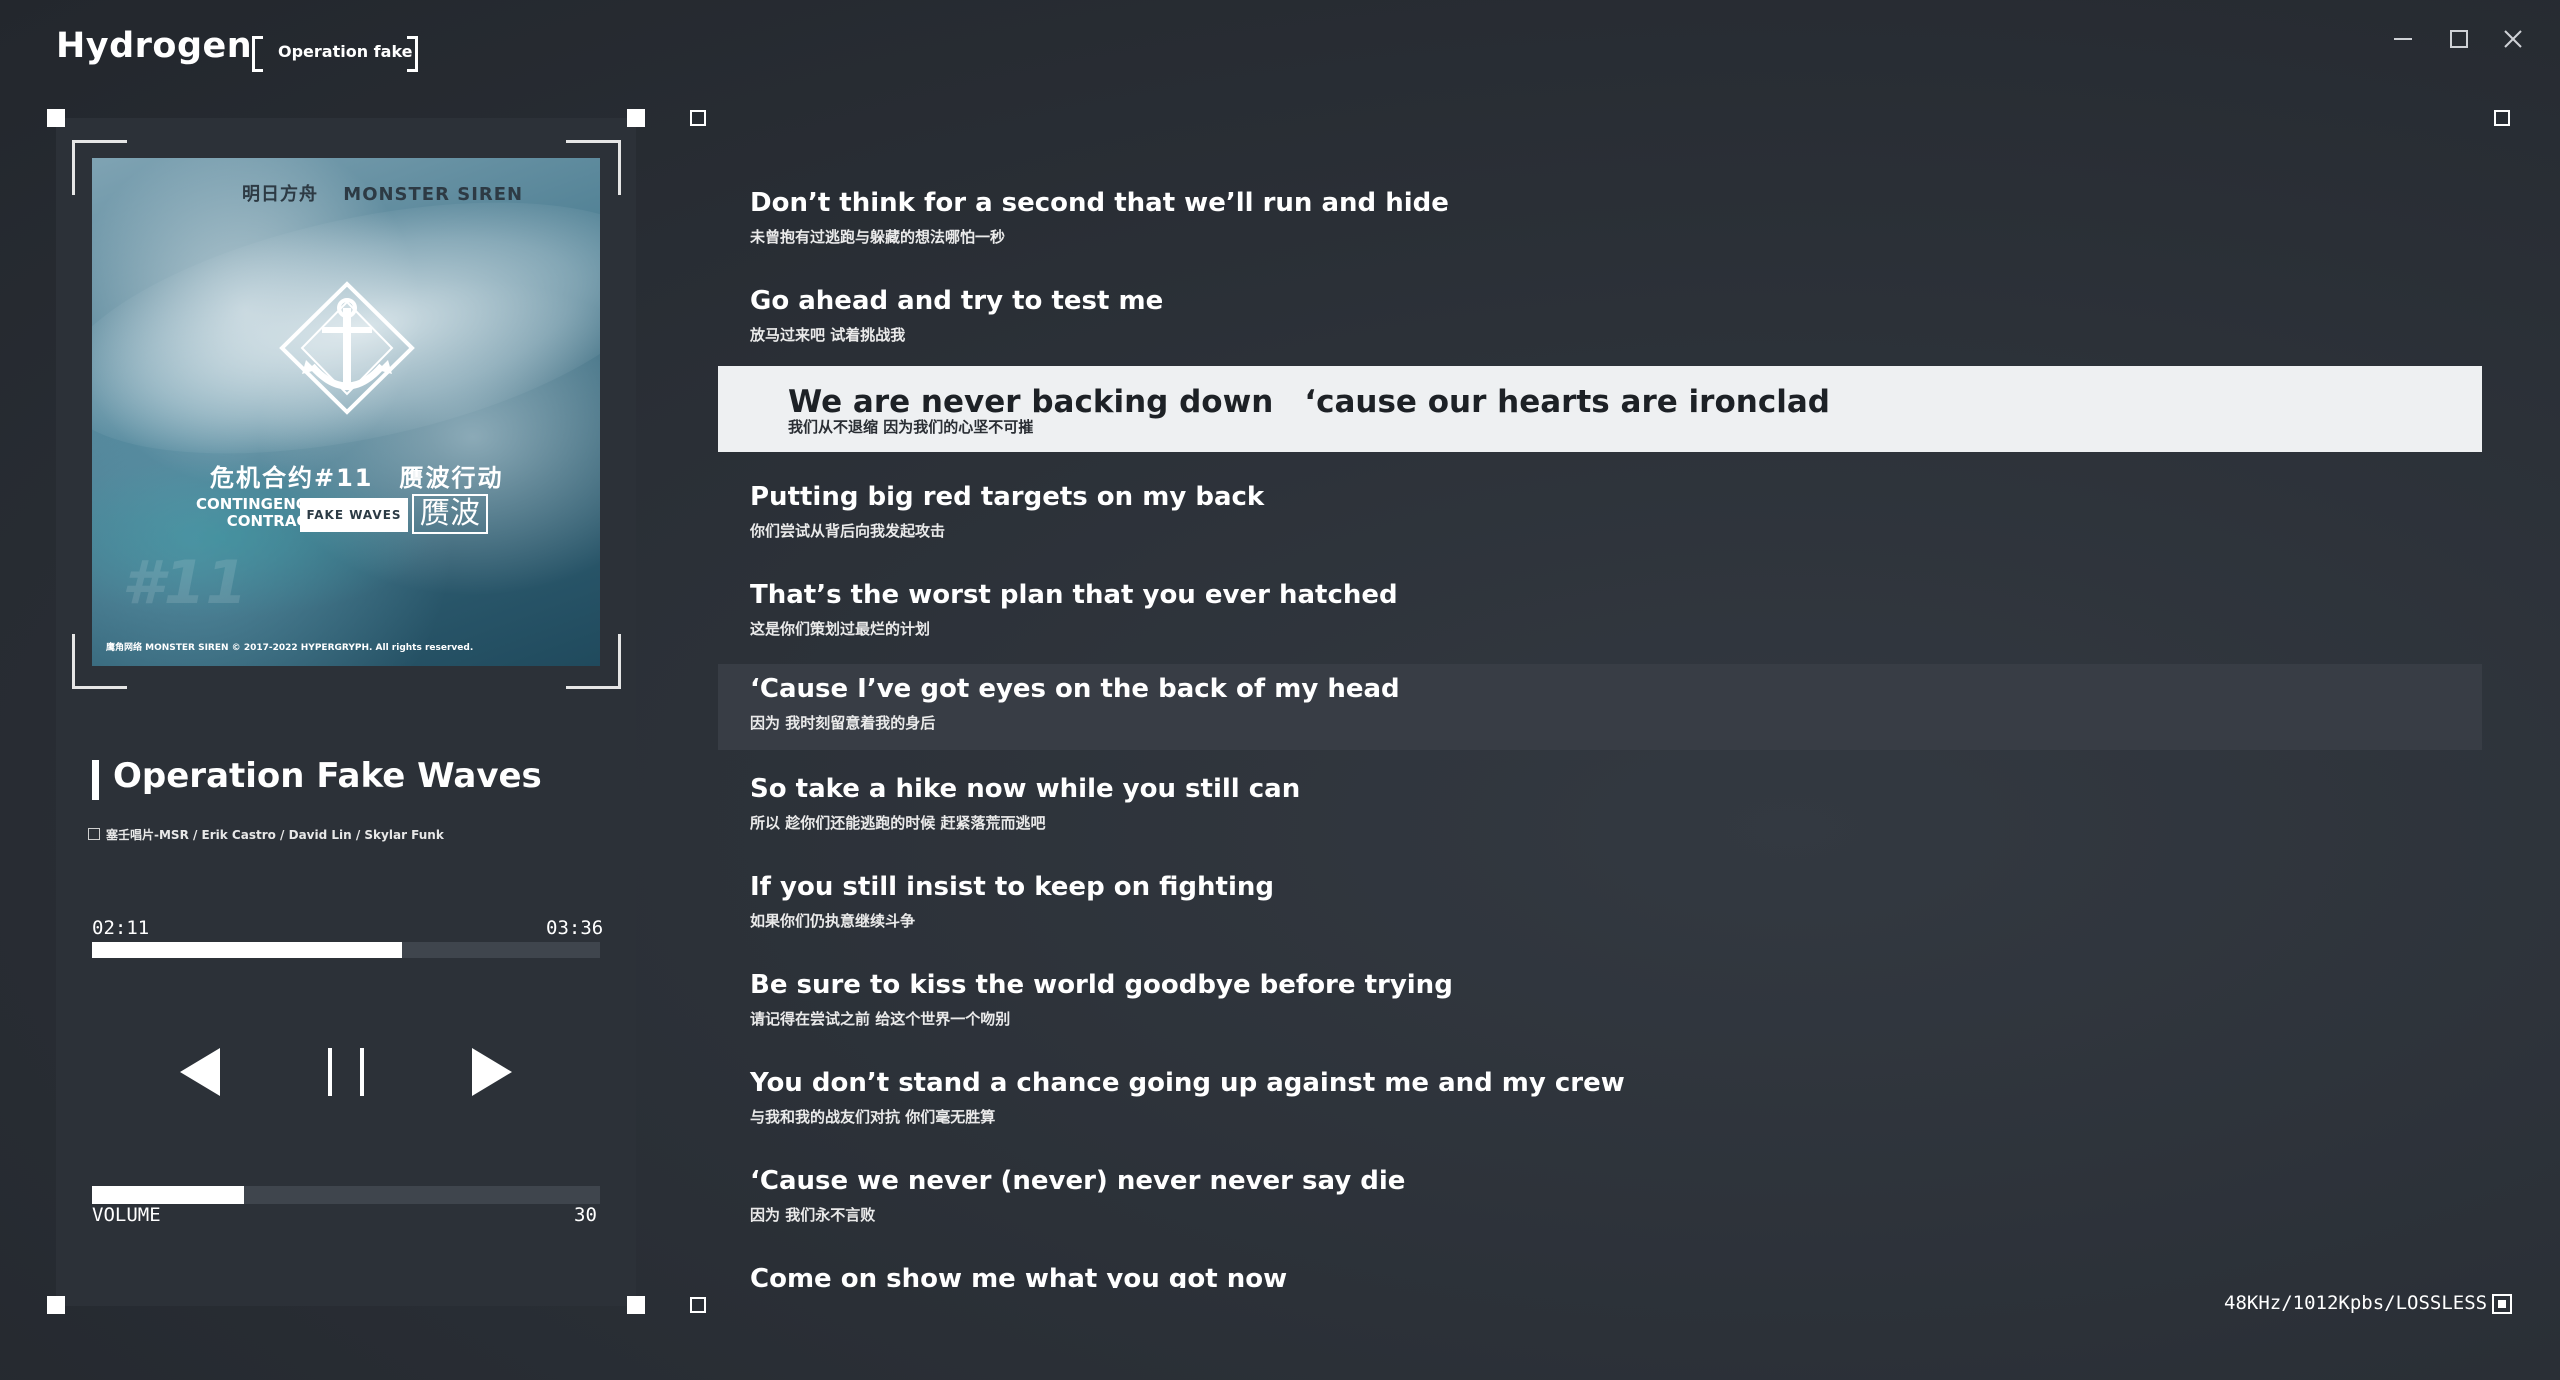 Image resolution: width=2560 pixels, height=1380 pixels. What do you see at coordinates (257, 54) in the screenshot?
I see `chip-bracket-left` at bounding box center [257, 54].